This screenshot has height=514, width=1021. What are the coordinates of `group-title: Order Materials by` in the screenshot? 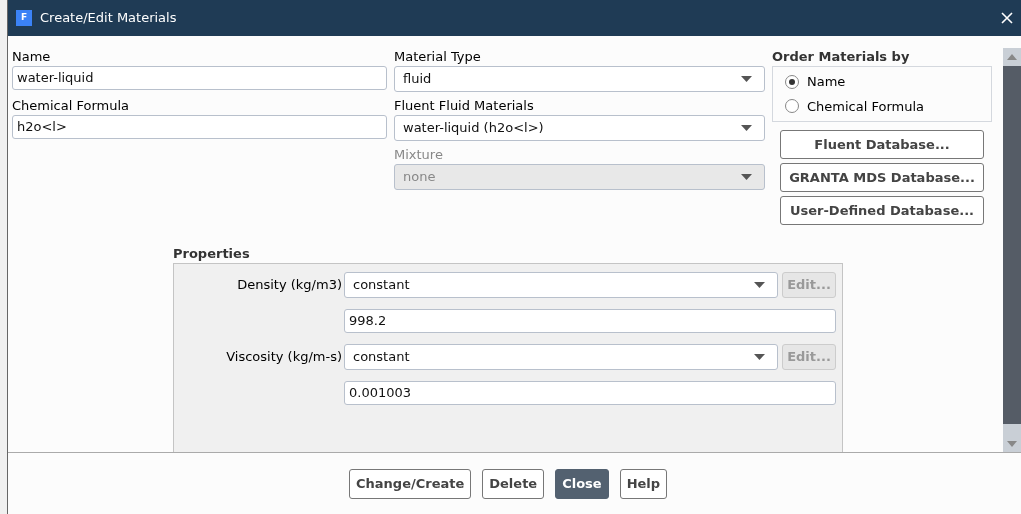 It's located at (841, 57).